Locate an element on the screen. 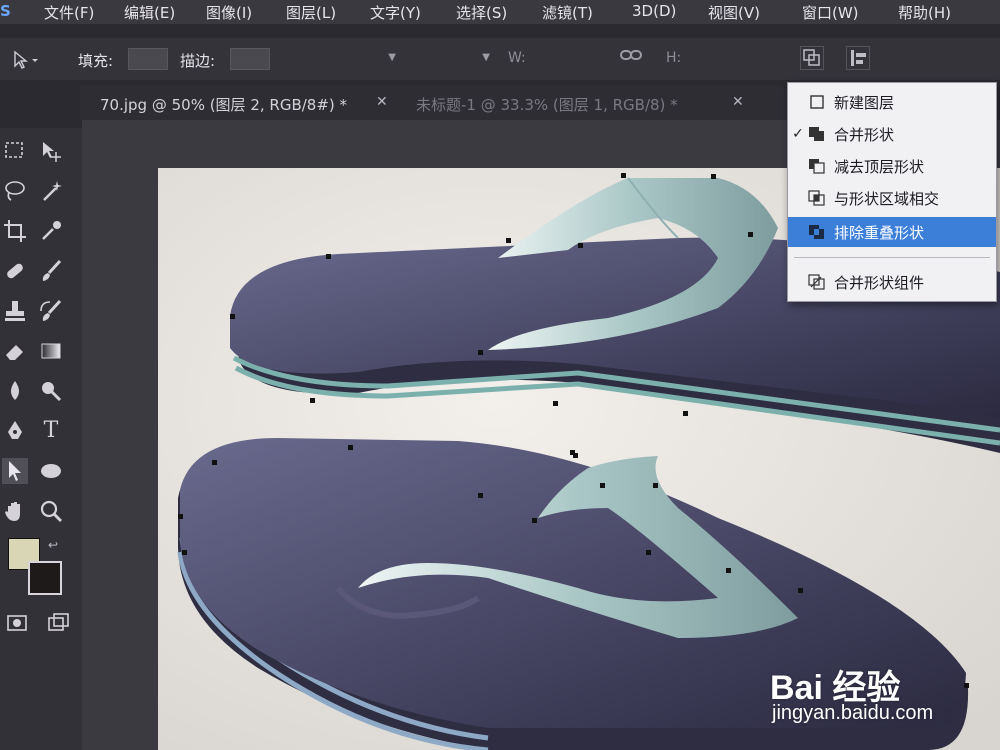  brush-tool-icon is located at coordinates (51, 271).